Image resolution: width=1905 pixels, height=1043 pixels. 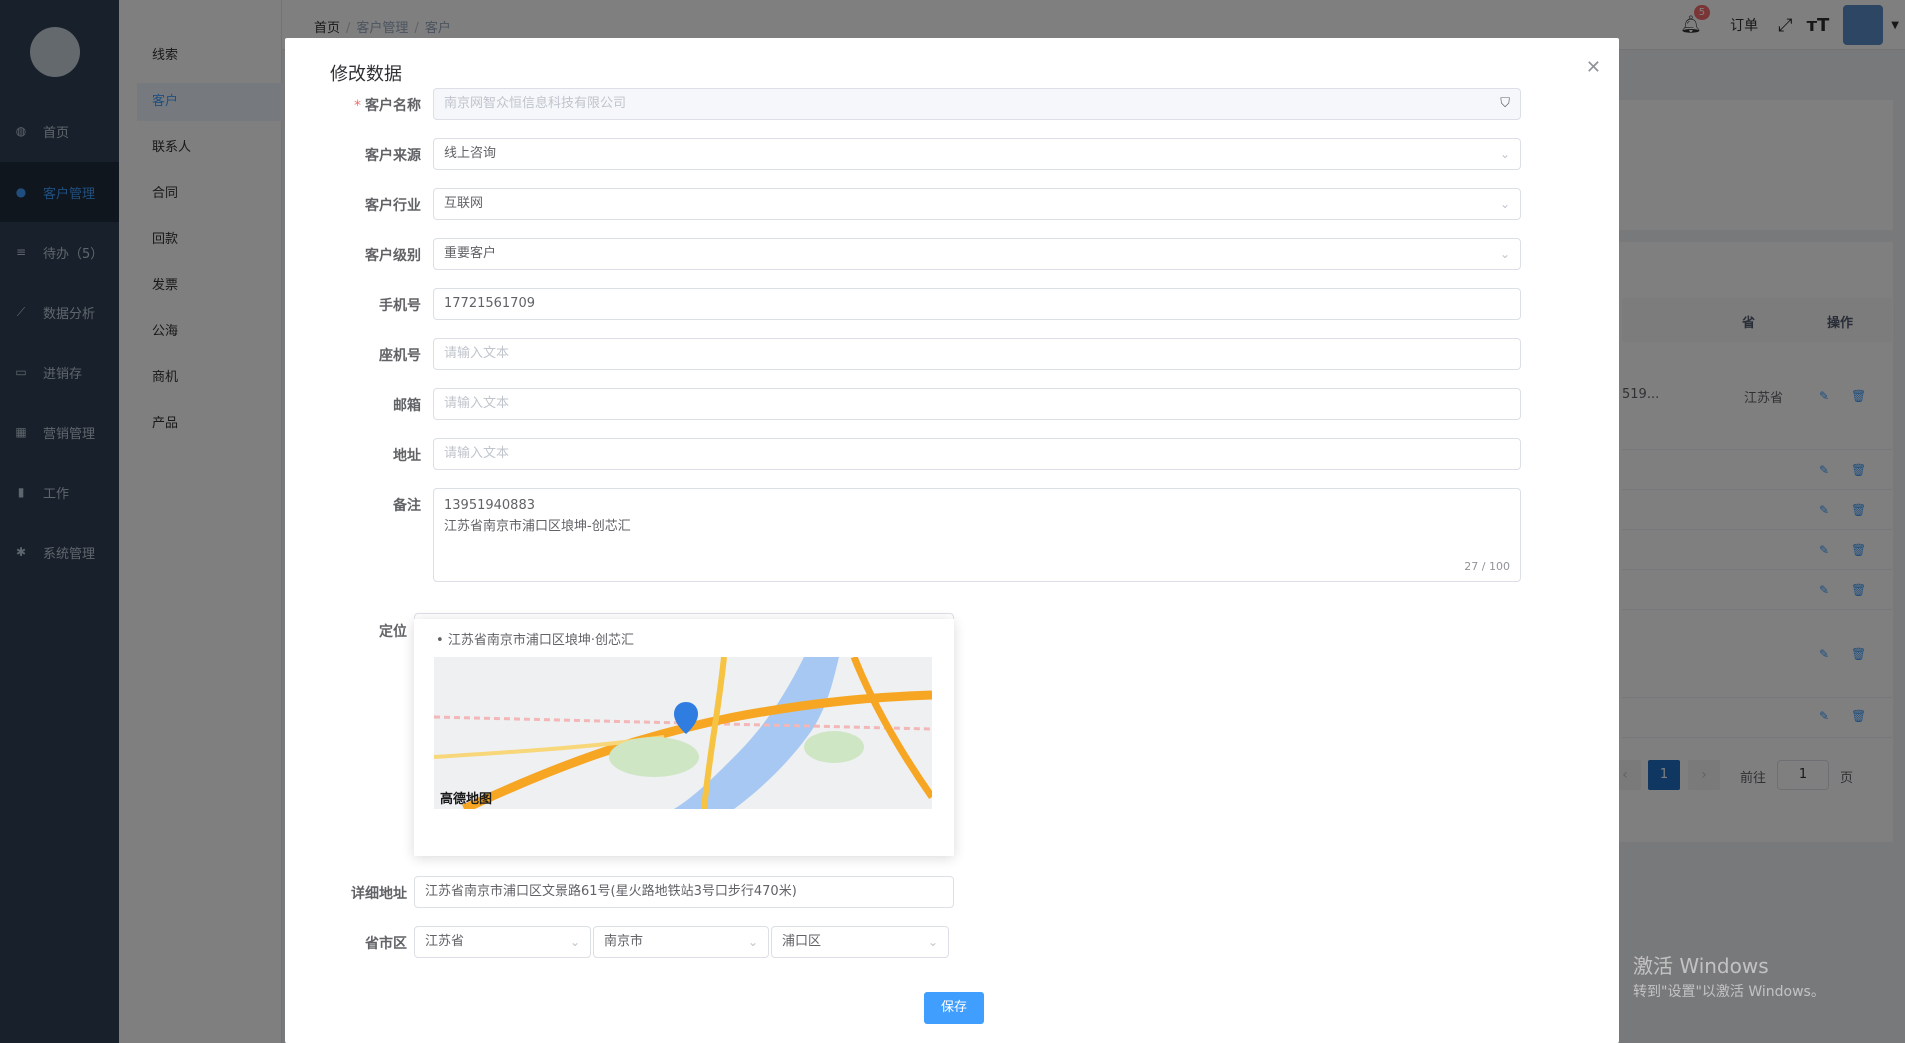 I want to click on location-suggestion-panel: • 江苏省南京市浦口区埌坤·创芯汇 高德地图, so click(x=684, y=737).